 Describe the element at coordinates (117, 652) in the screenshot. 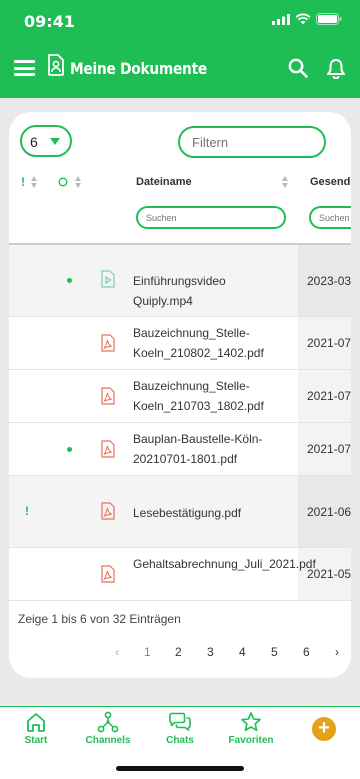

I see `prev-page-button: ‹` at that location.